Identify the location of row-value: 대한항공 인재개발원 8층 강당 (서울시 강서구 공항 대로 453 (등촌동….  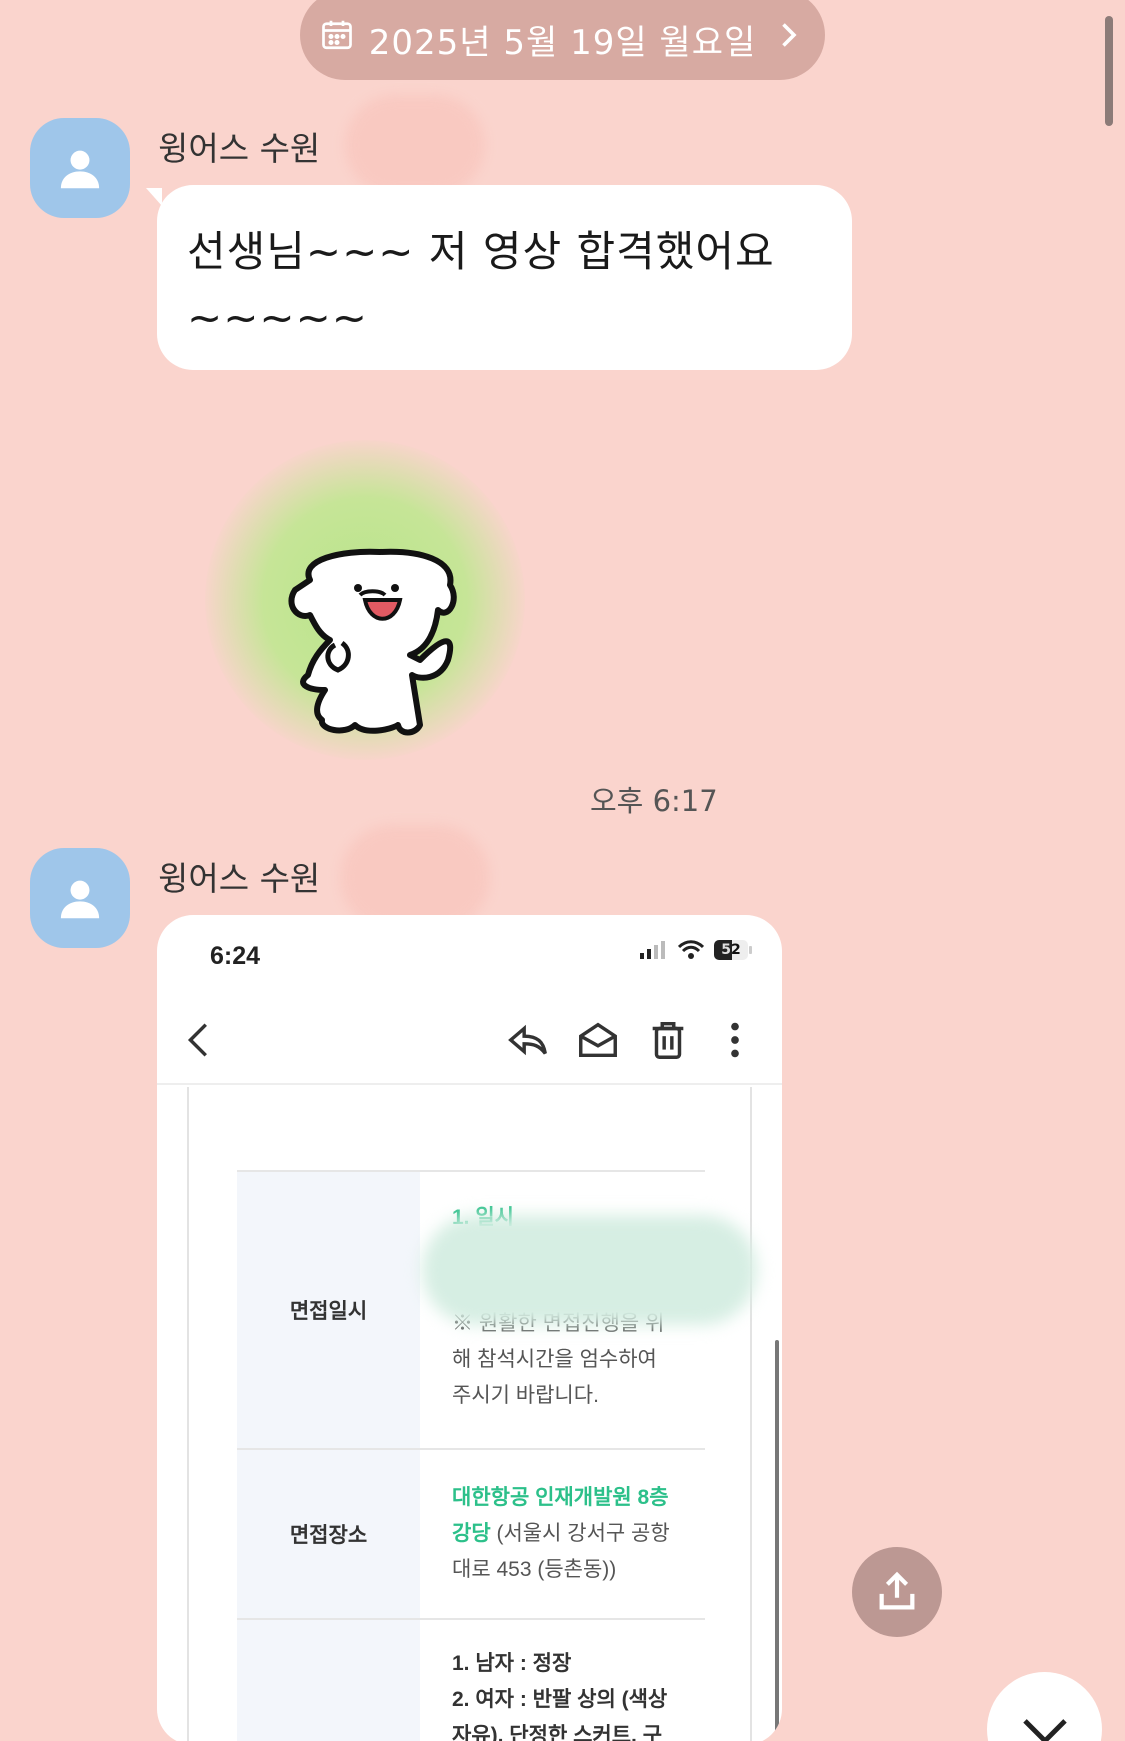
(562, 1533).